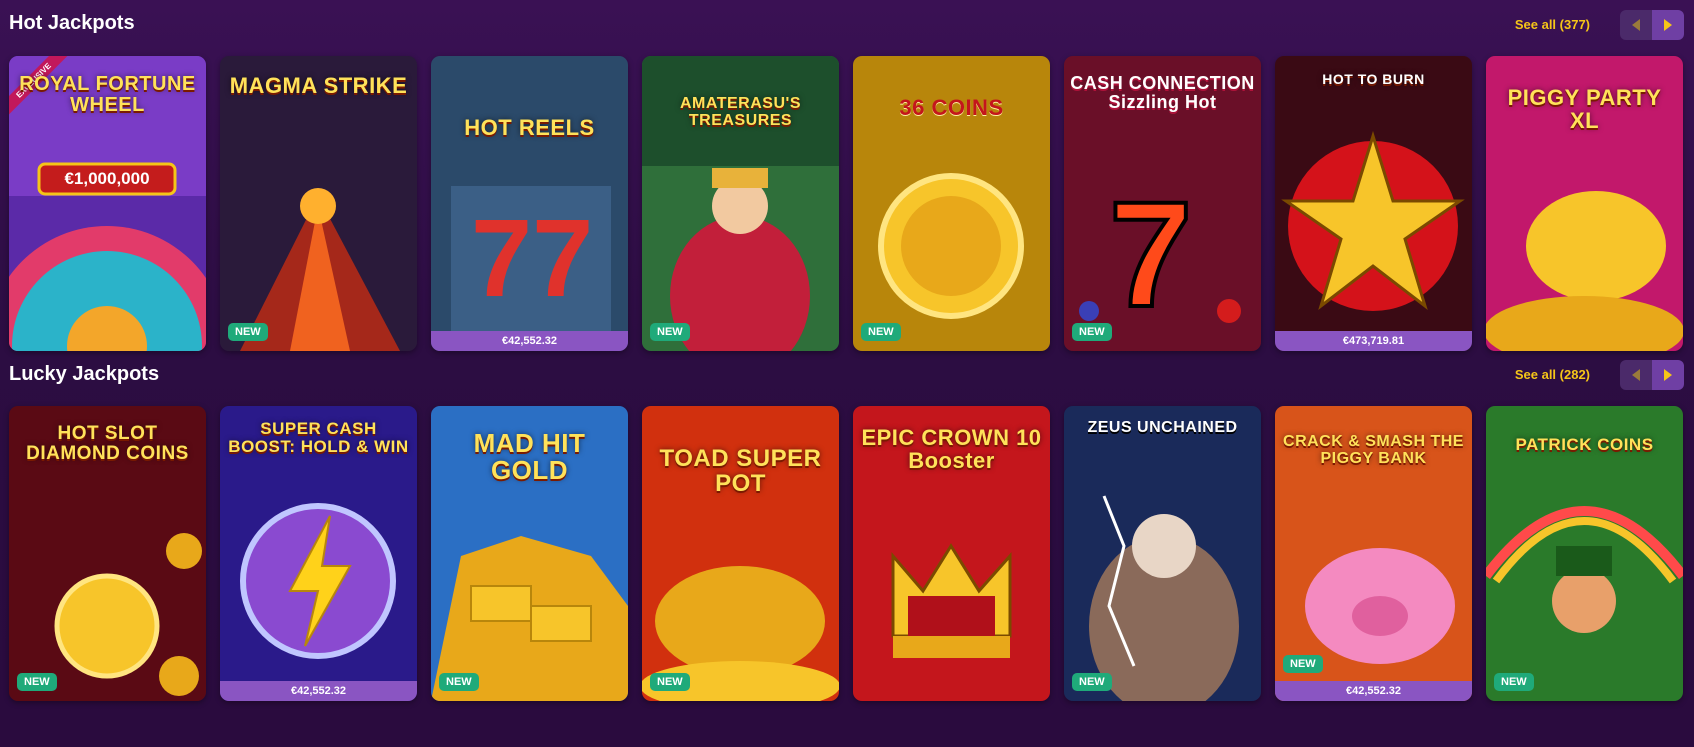 Image resolution: width=1694 pixels, height=747 pixels. Describe the element at coordinates (1373, 79) in the screenshot. I see `game-title: HOT TO BURN` at that location.